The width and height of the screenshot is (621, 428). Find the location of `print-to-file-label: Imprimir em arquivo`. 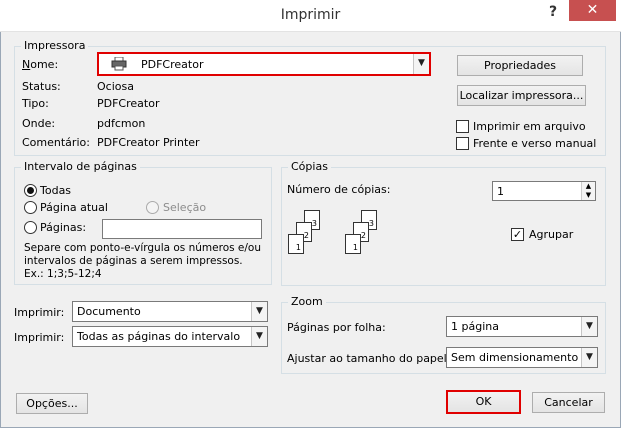

print-to-file-label: Imprimir em arquivo is located at coordinates (529, 126).